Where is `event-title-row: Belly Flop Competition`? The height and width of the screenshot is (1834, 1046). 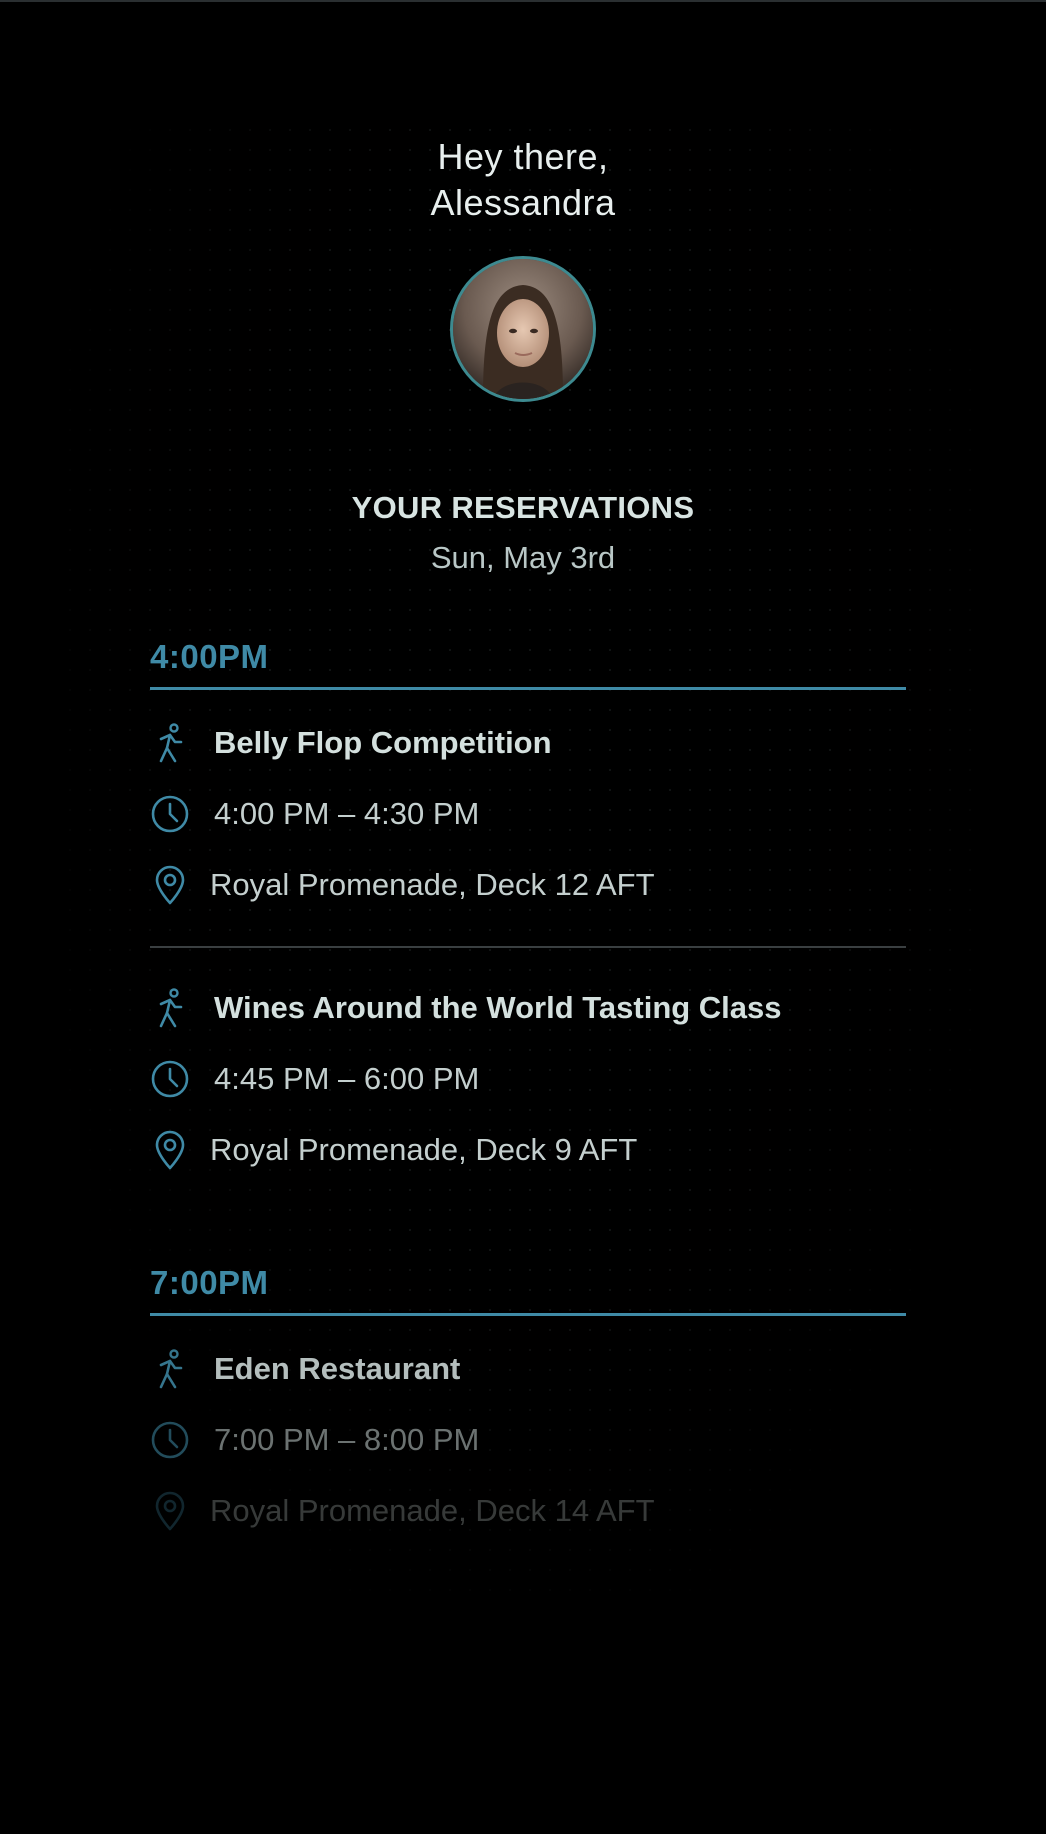 event-title-row: Belly Flop Competition is located at coordinates (528, 742).